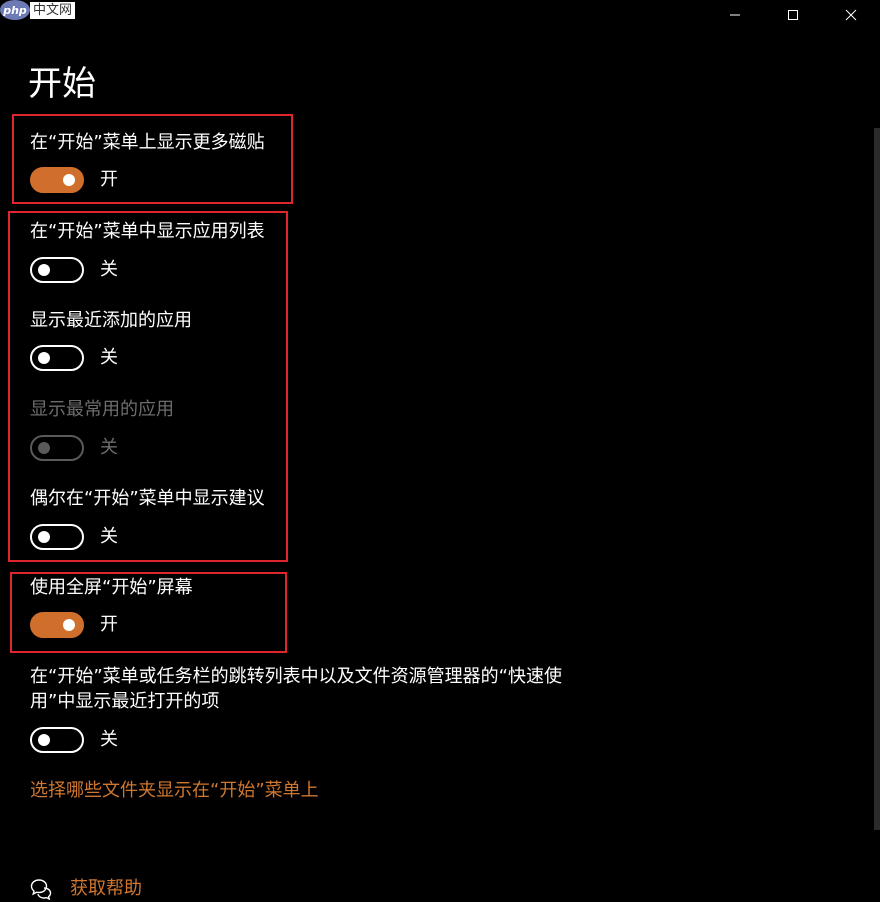  I want to click on toggle-state-recently-added: 关, so click(109, 357).